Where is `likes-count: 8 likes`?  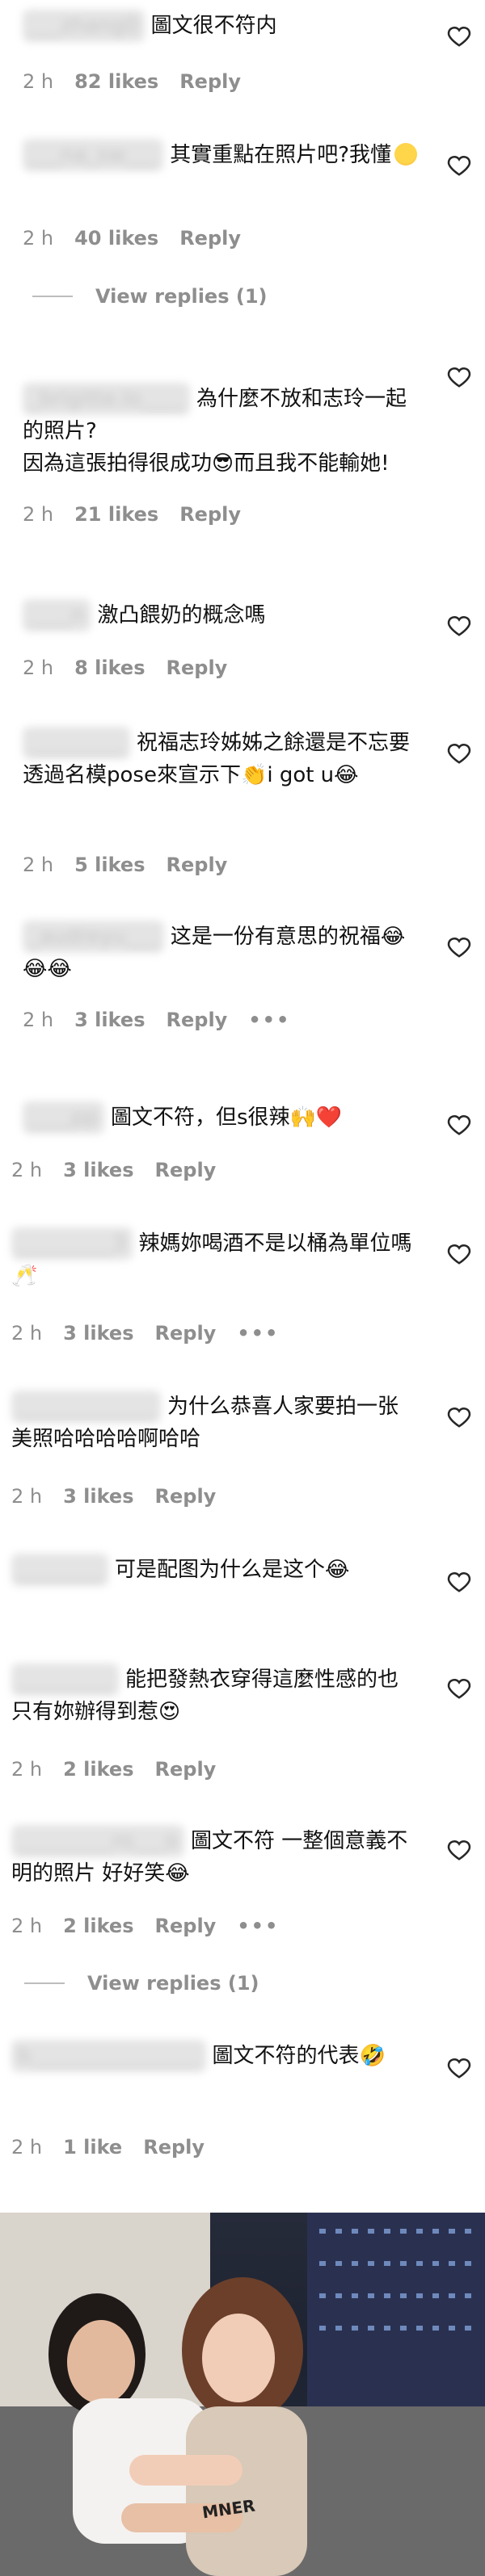
likes-count: 8 likes is located at coordinates (110, 668).